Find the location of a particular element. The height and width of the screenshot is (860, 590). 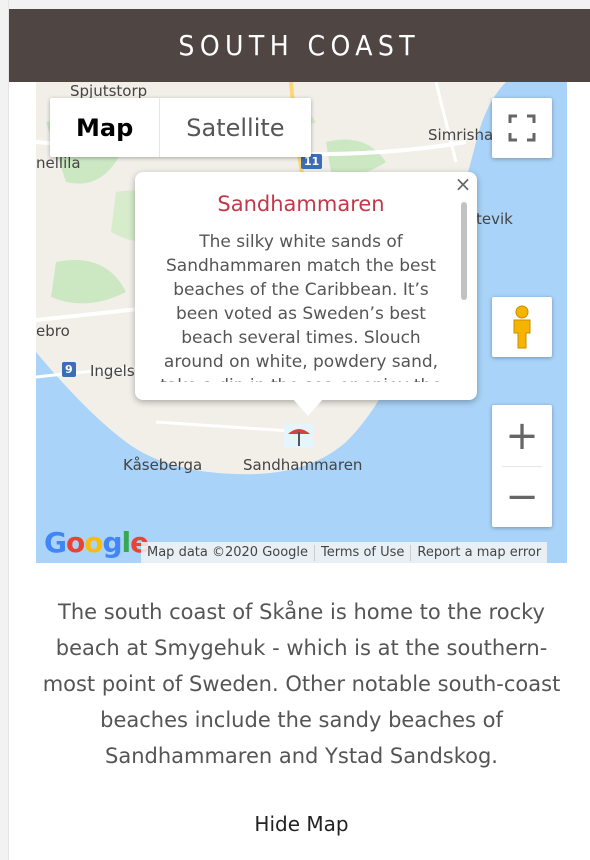

page-left-margin is located at coordinates (4, 430).